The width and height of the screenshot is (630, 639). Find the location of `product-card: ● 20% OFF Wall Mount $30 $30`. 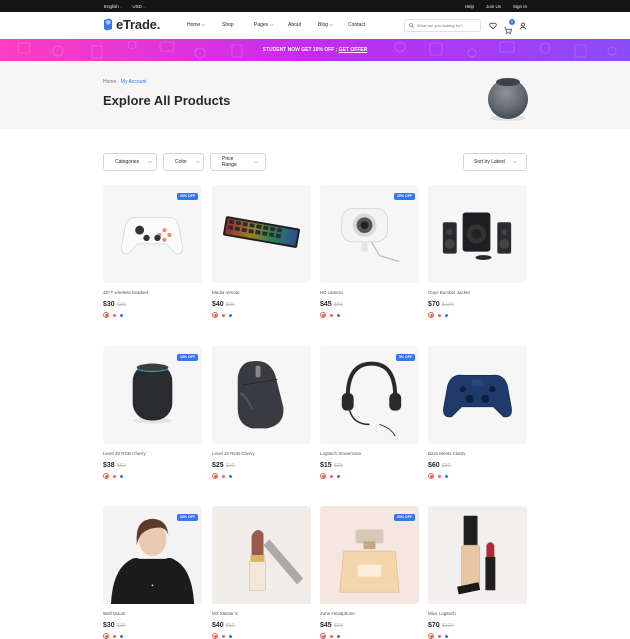

product-card: ● 20% OFF Wall Mount $30 $30 is located at coordinates (152, 572).